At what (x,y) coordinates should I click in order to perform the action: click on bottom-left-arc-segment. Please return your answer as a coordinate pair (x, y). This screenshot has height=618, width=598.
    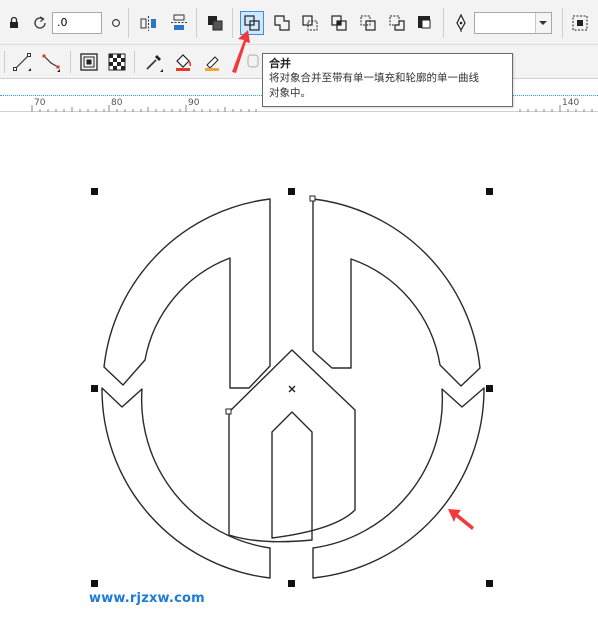
    Looking at the image, I should click on (186, 483).